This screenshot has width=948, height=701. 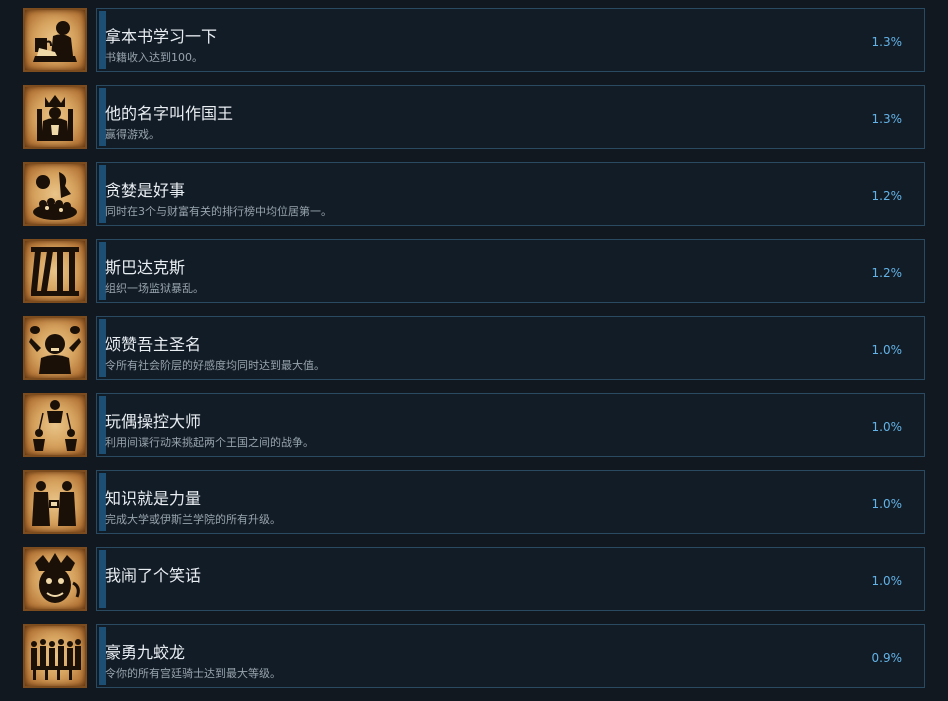 I want to click on achievement-description: 令你的所有宫廷骑士达到最大等级。, so click(x=193, y=673).